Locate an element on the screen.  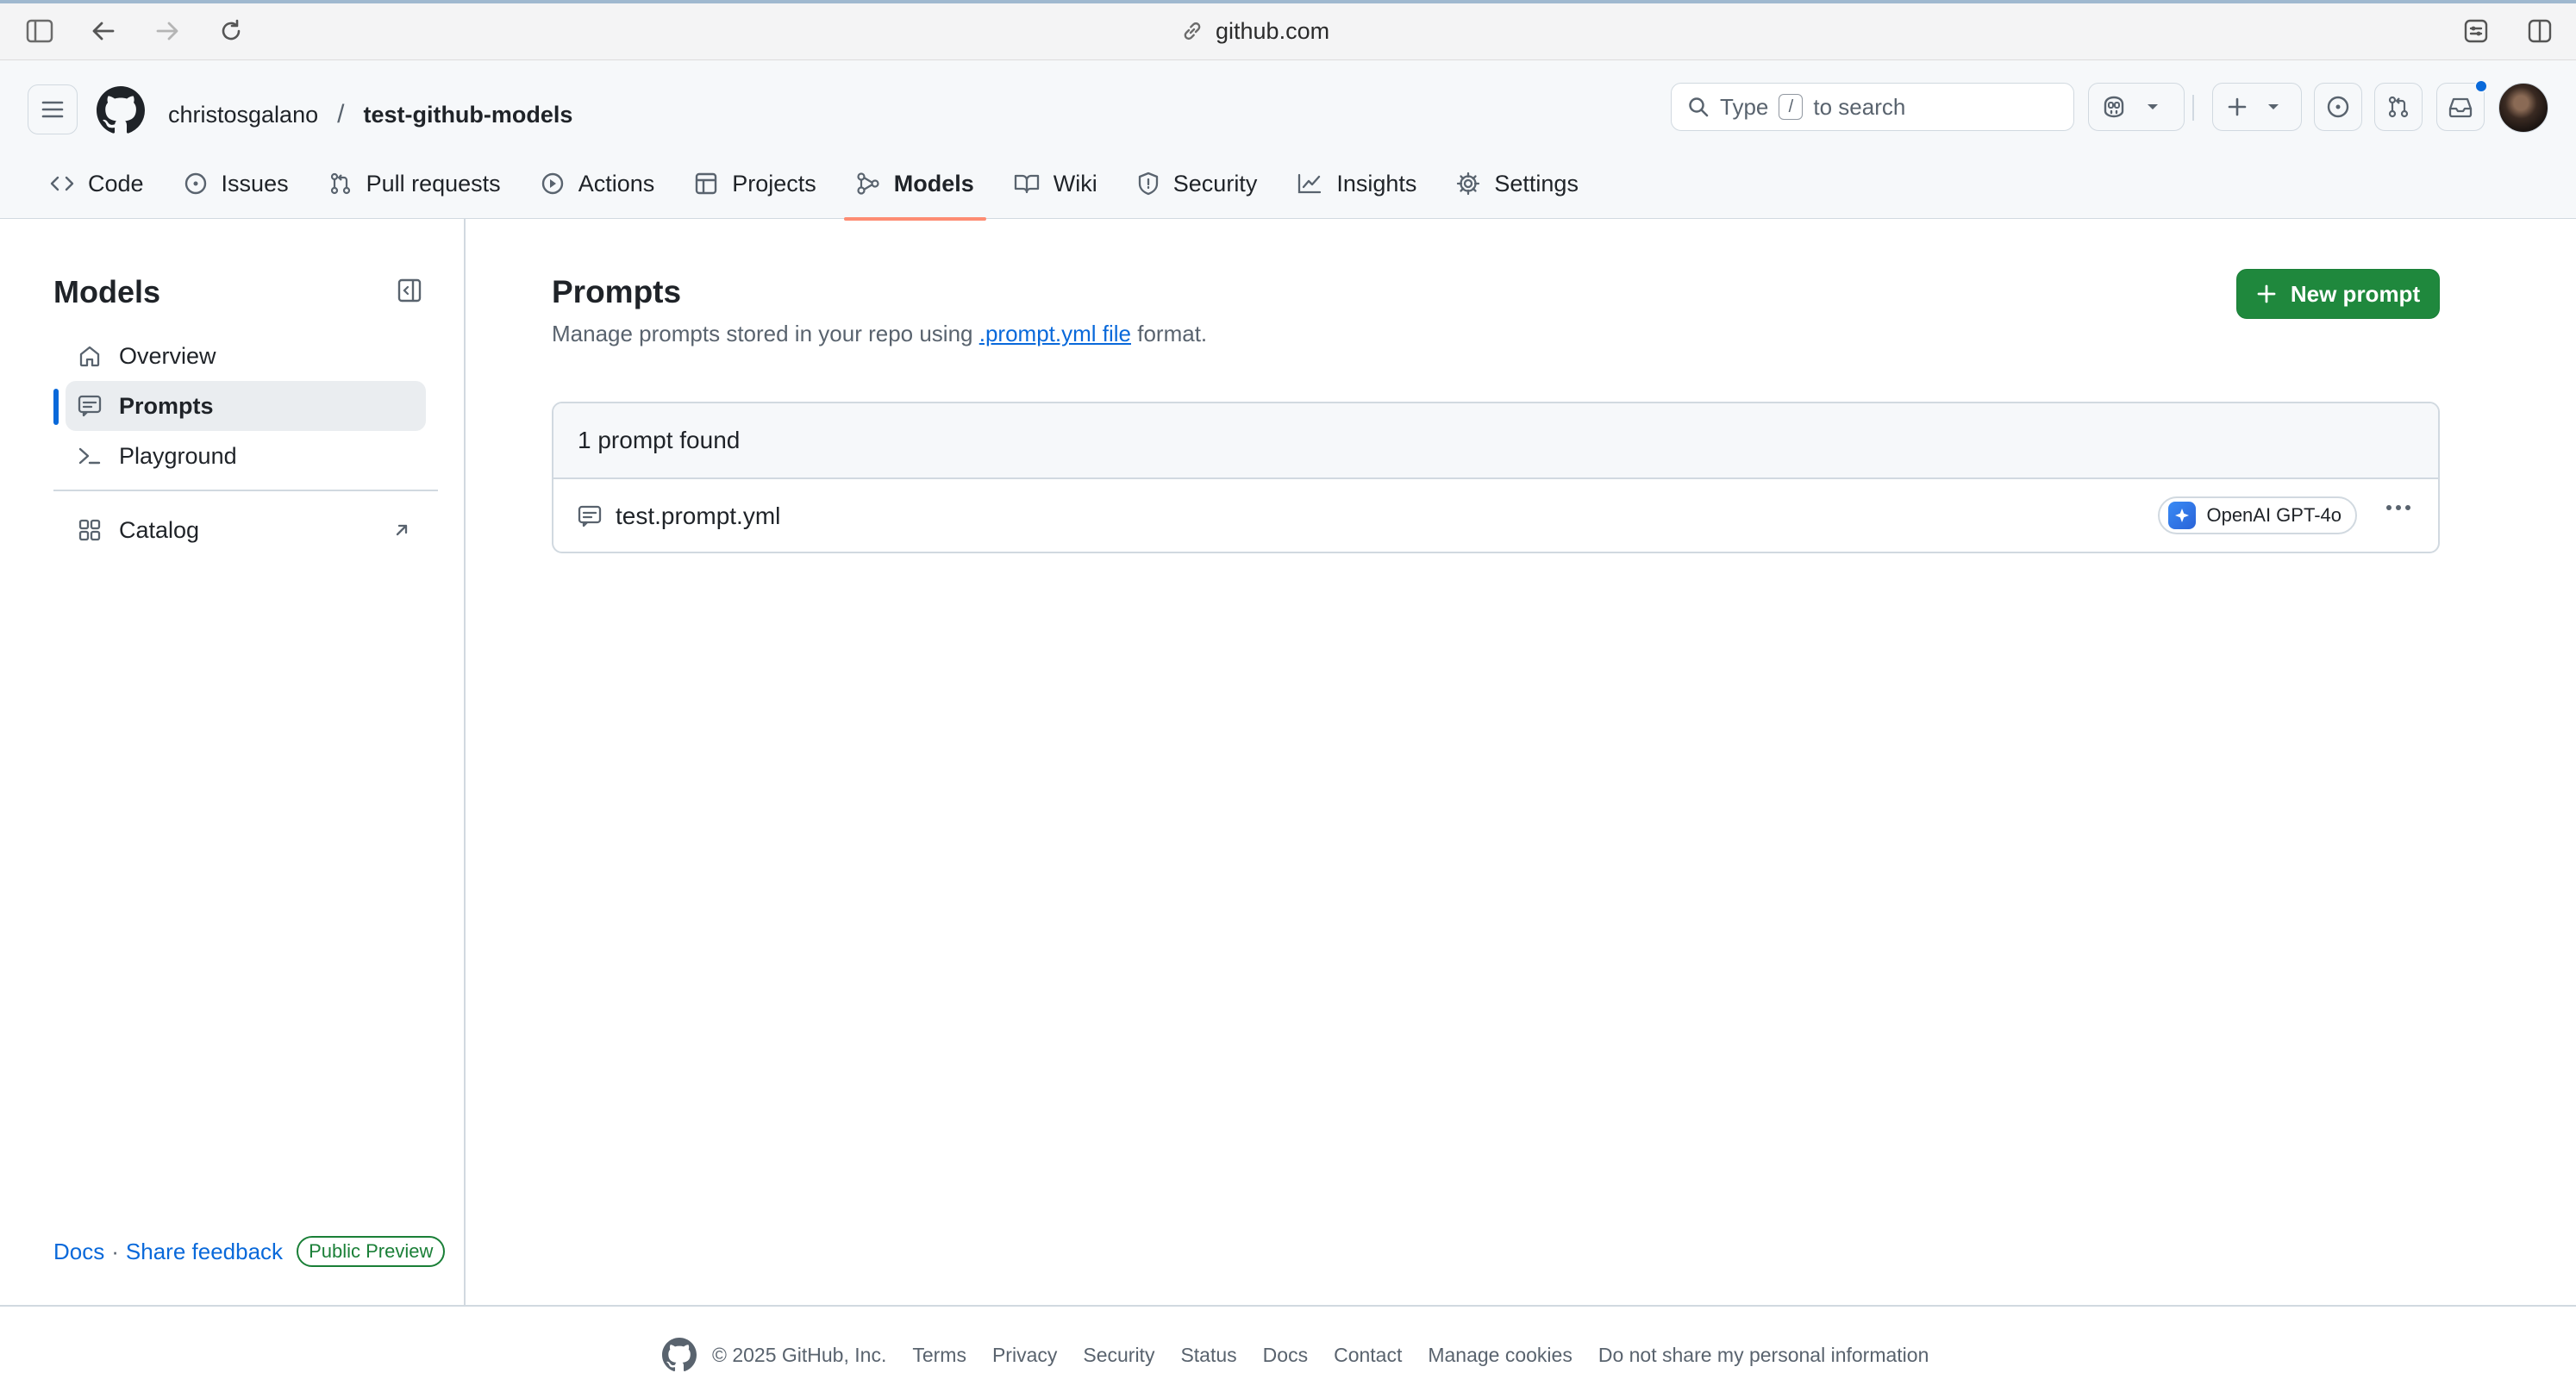
footer-link-manage-cookies: Manage cookies is located at coordinates (1500, 1355).